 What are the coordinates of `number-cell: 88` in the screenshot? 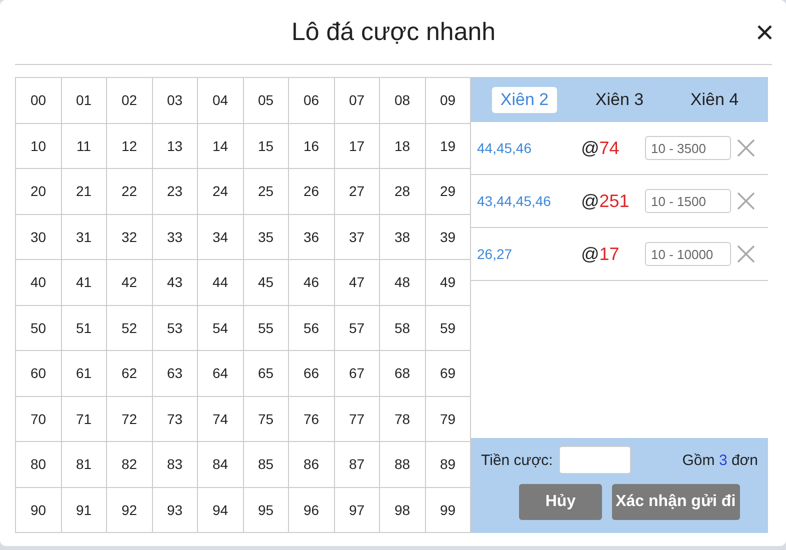 It's located at (403, 465).